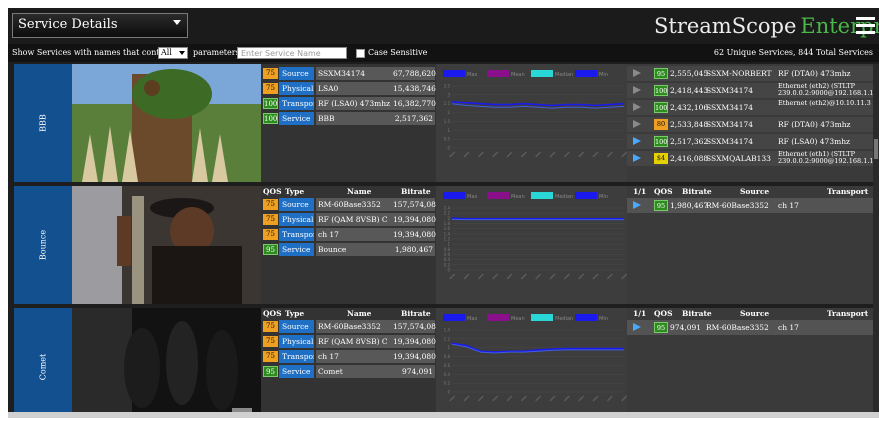 The height and width of the screenshot is (423, 879). I want to click on source-row: 80 2,533,848 SSXM34174 RF (DTA0) 473mhz, so click(753, 124).